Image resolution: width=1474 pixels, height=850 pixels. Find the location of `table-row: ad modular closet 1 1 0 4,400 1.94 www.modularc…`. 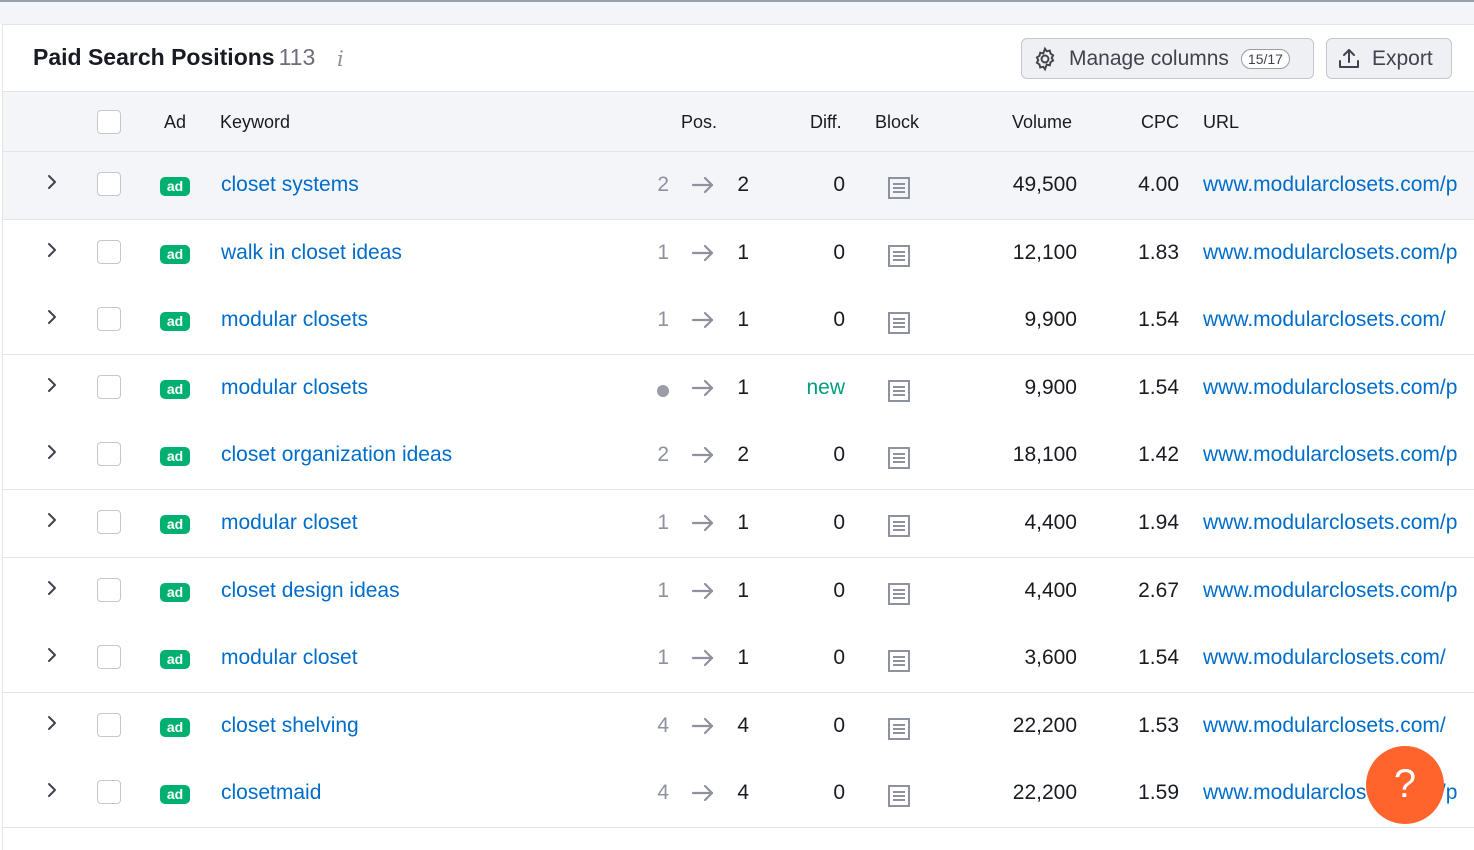

table-row: ad modular closet 1 1 0 4,400 1.94 www.modularc… is located at coordinates (738, 524).